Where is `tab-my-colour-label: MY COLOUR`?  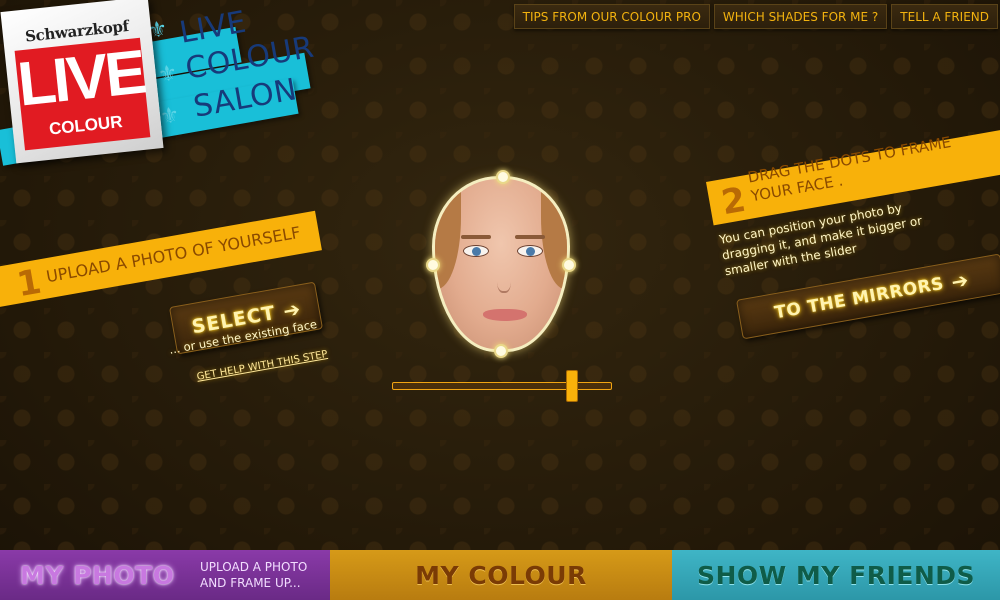
tab-my-colour-label: MY COLOUR is located at coordinates (501, 575).